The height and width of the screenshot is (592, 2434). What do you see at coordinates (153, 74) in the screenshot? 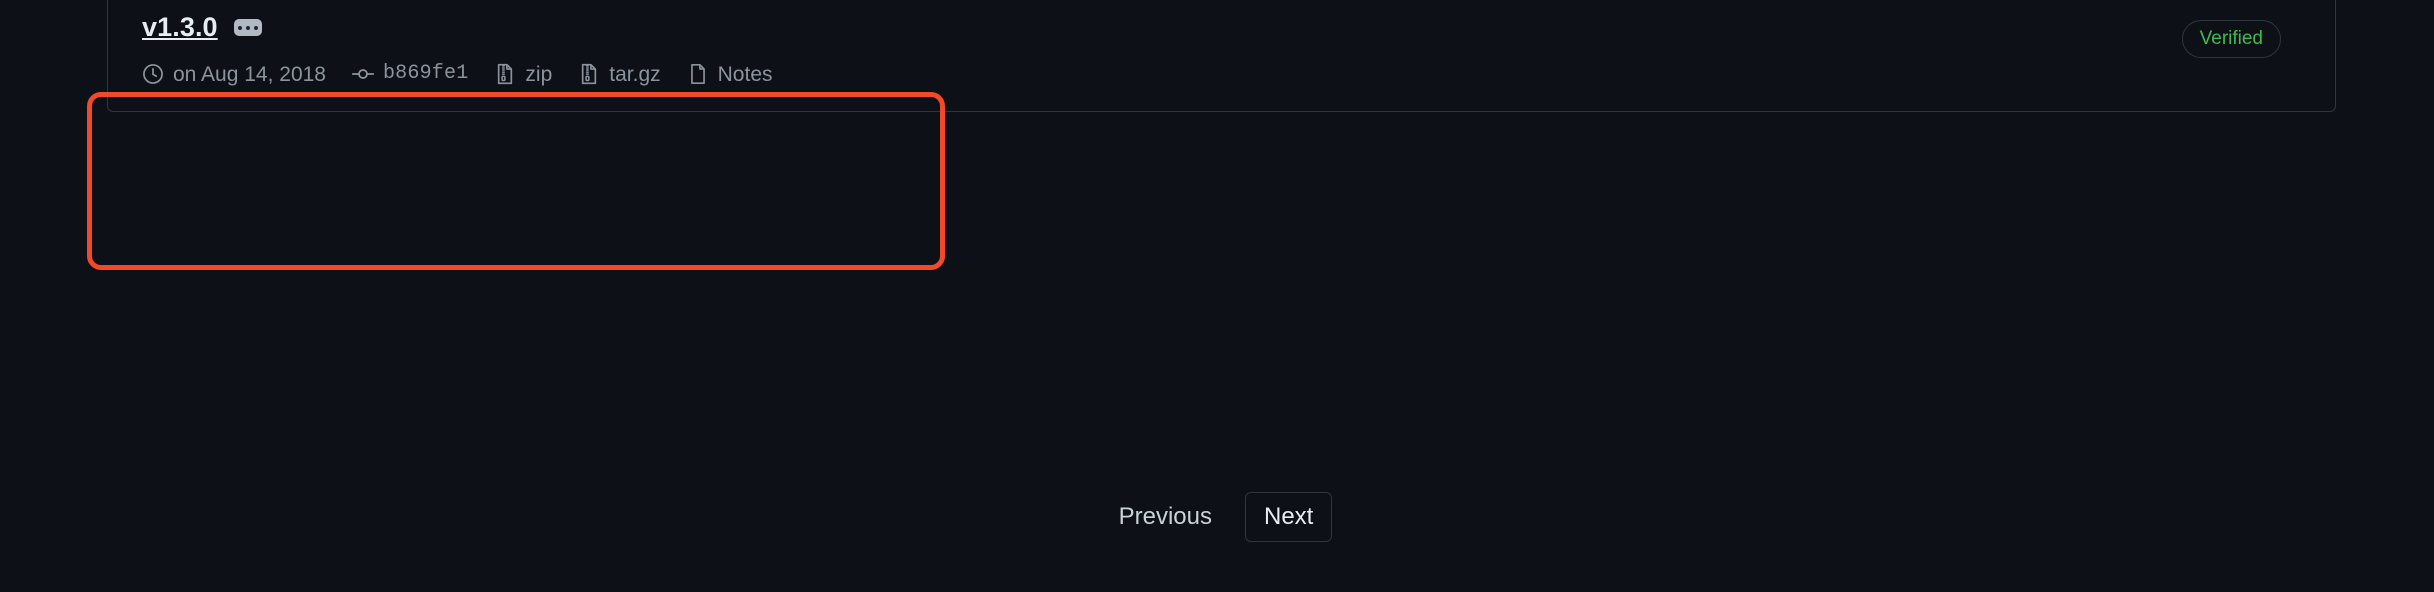
I see `clock-icon` at bounding box center [153, 74].